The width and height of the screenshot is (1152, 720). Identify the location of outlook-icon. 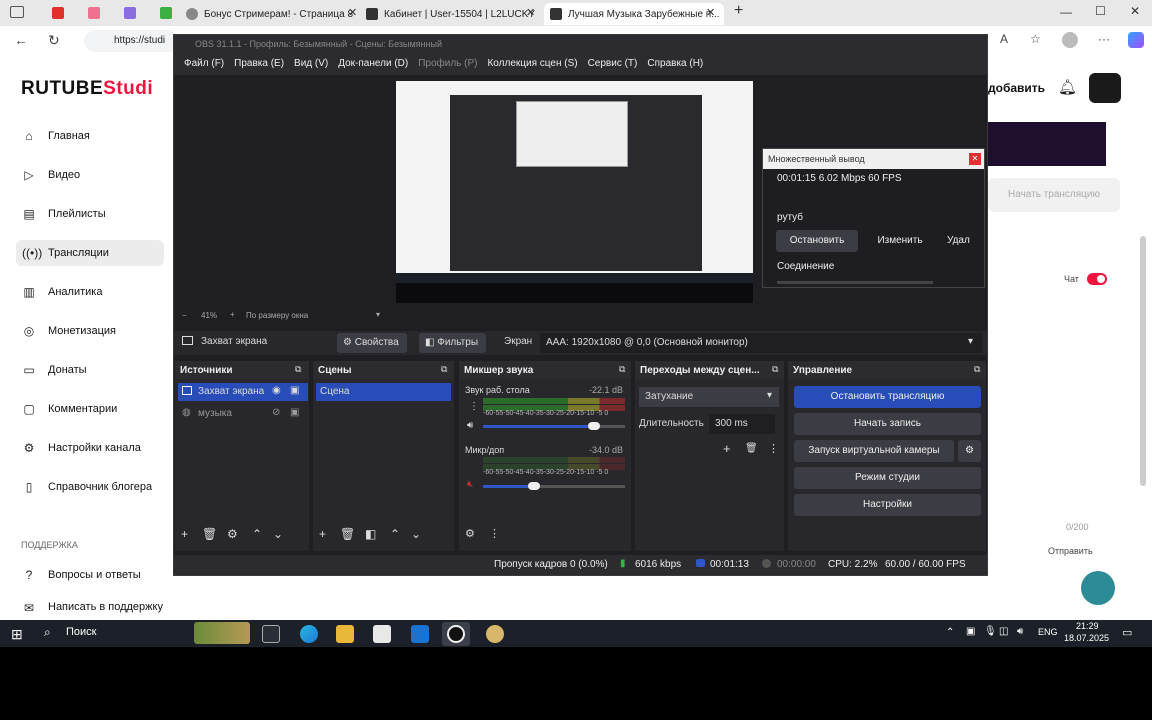
(420, 634).